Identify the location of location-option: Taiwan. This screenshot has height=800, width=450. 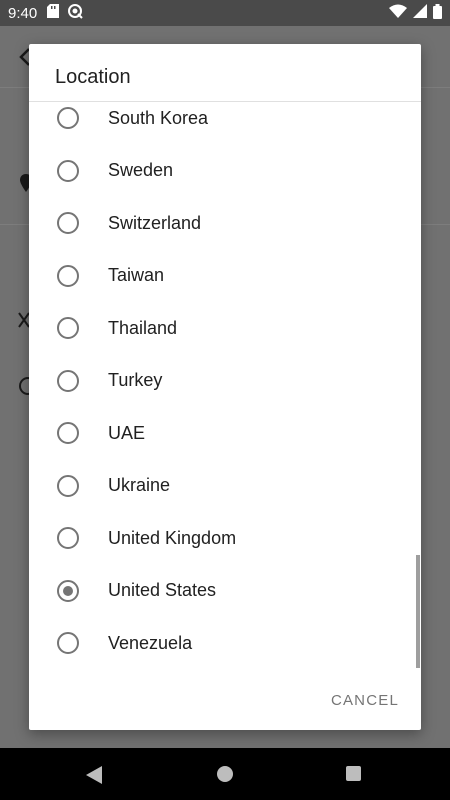
(225, 276).